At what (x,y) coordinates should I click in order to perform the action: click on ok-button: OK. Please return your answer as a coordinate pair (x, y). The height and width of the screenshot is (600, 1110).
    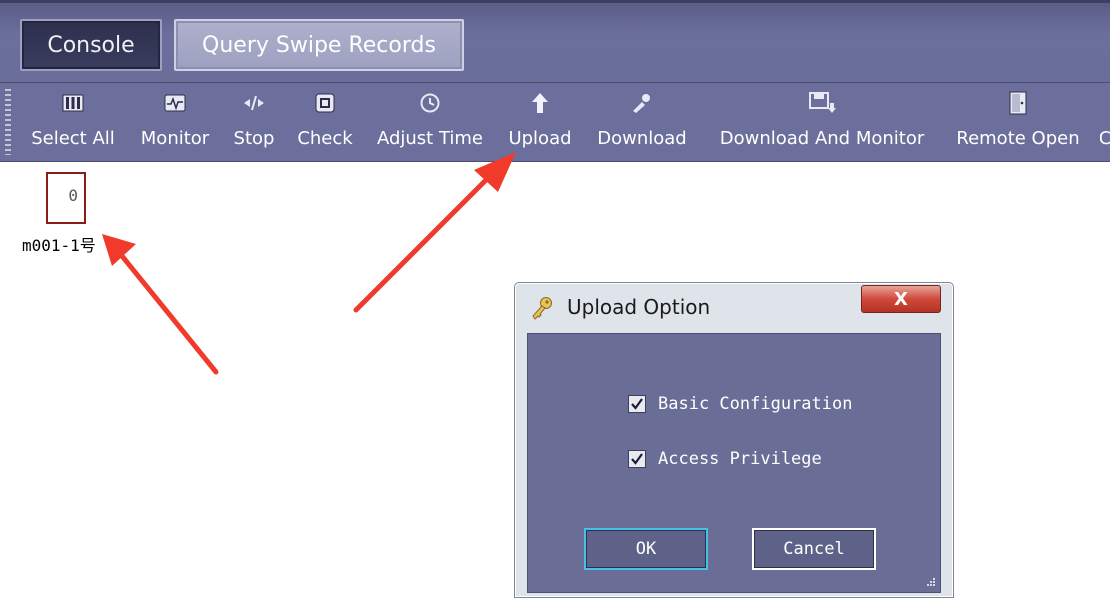
    Looking at the image, I should click on (646, 549).